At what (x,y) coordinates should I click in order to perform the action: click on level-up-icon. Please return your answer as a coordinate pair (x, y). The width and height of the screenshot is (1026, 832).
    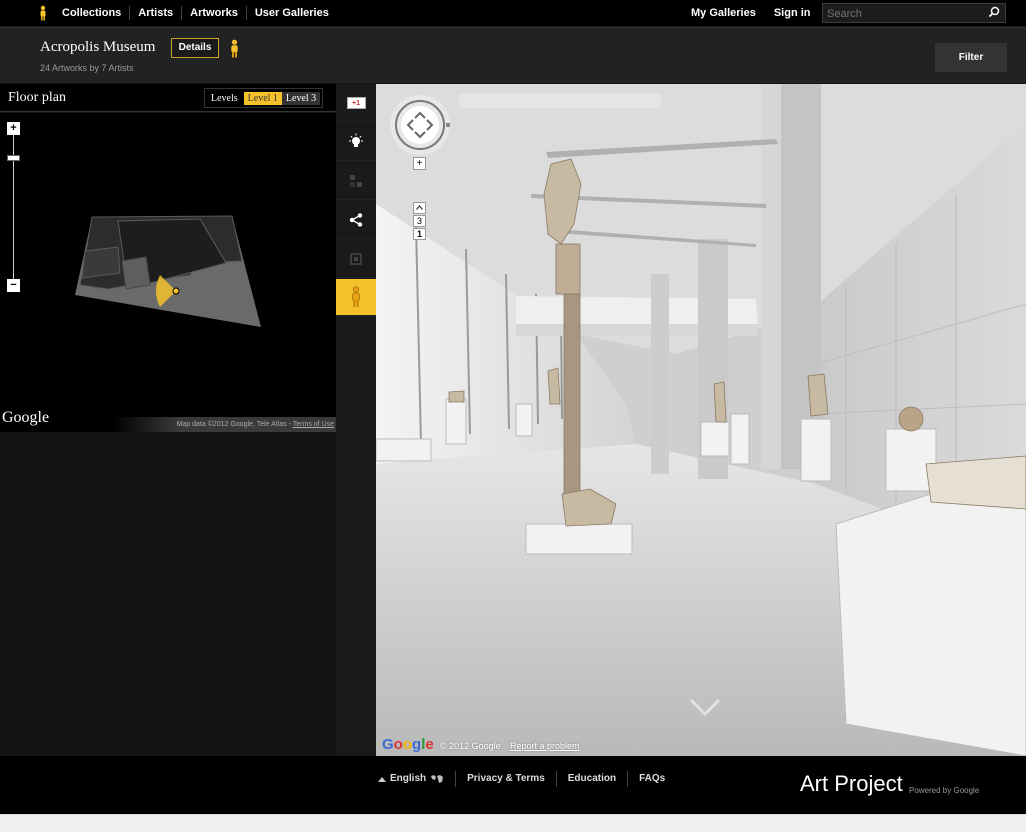
    Looking at the image, I should click on (419, 208).